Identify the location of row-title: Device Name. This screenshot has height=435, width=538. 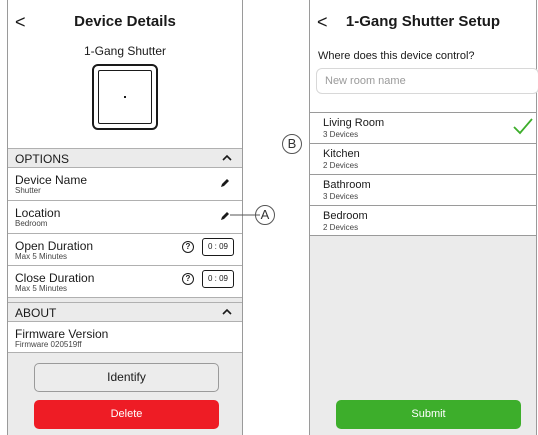
(51, 180).